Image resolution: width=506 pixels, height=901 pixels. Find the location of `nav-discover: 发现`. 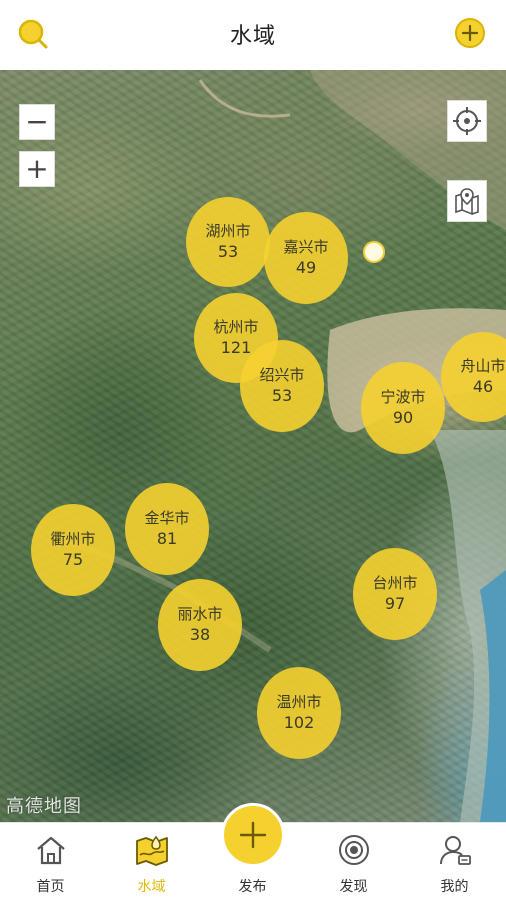

nav-discover: 发现 is located at coordinates (353, 862).